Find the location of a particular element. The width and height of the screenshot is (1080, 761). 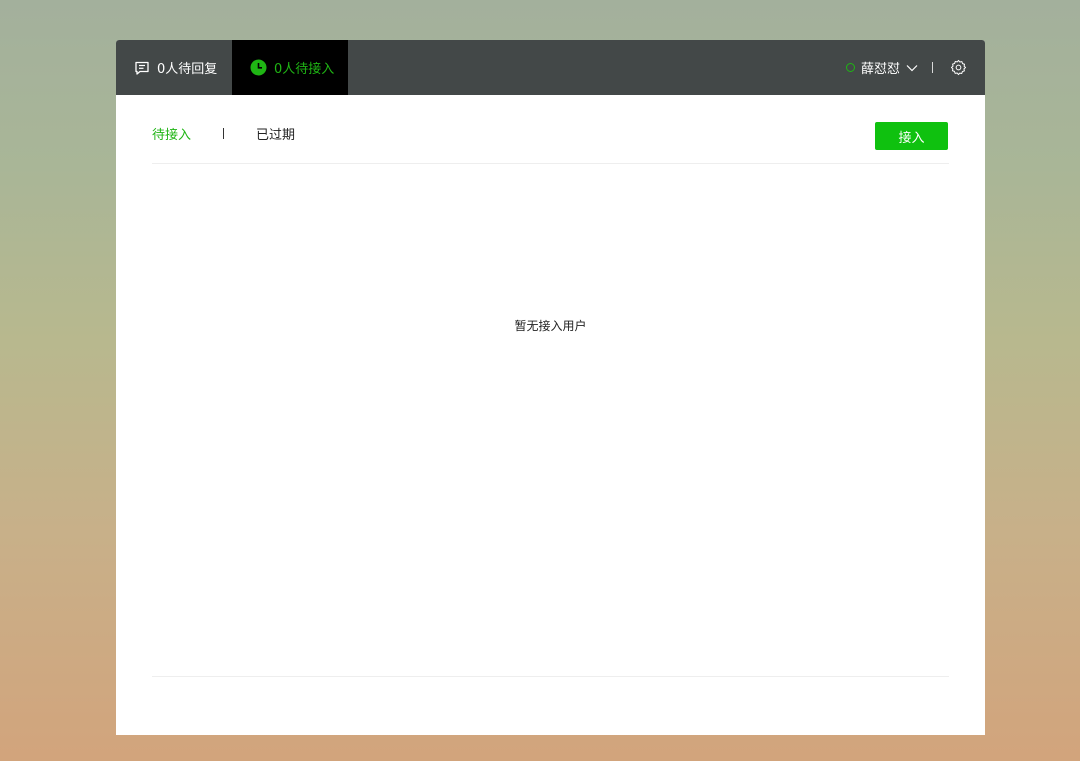

subtab-expired: 已过期 is located at coordinates (275, 133).